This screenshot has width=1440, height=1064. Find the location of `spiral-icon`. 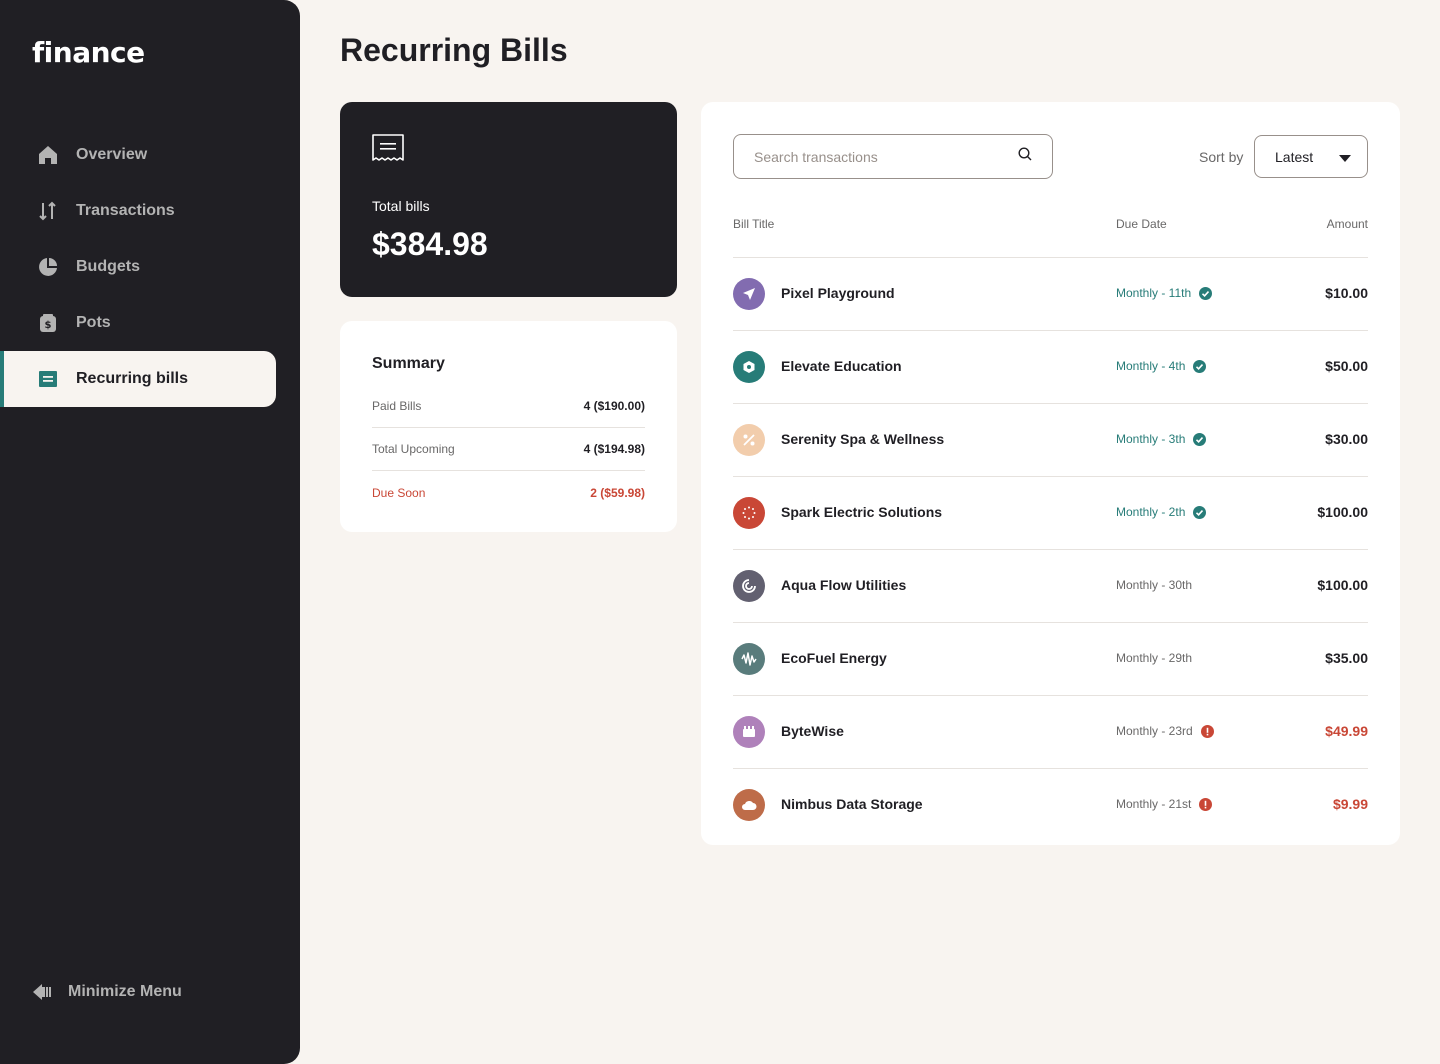

spiral-icon is located at coordinates (749, 586).